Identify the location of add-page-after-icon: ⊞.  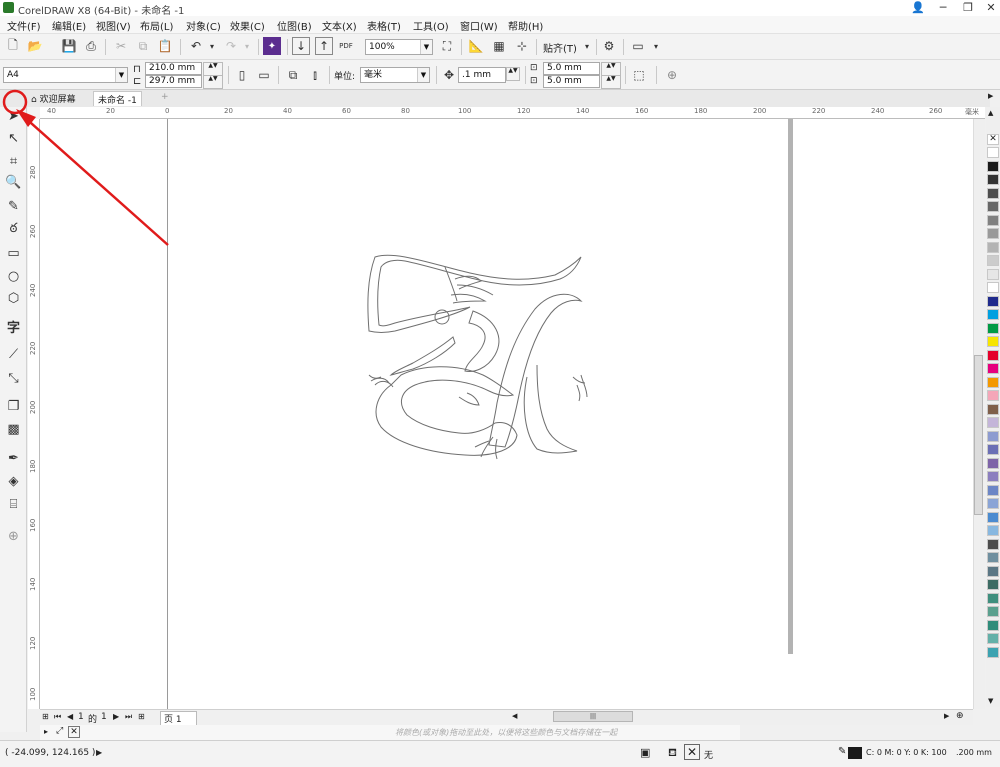
(141, 716).